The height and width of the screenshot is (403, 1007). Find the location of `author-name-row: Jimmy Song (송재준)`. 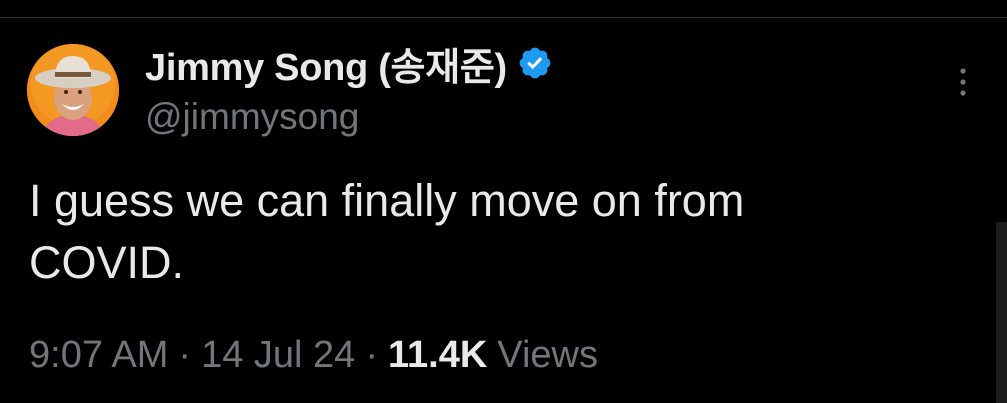

author-name-row: Jimmy Song (송재준) is located at coordinates (349, 64).